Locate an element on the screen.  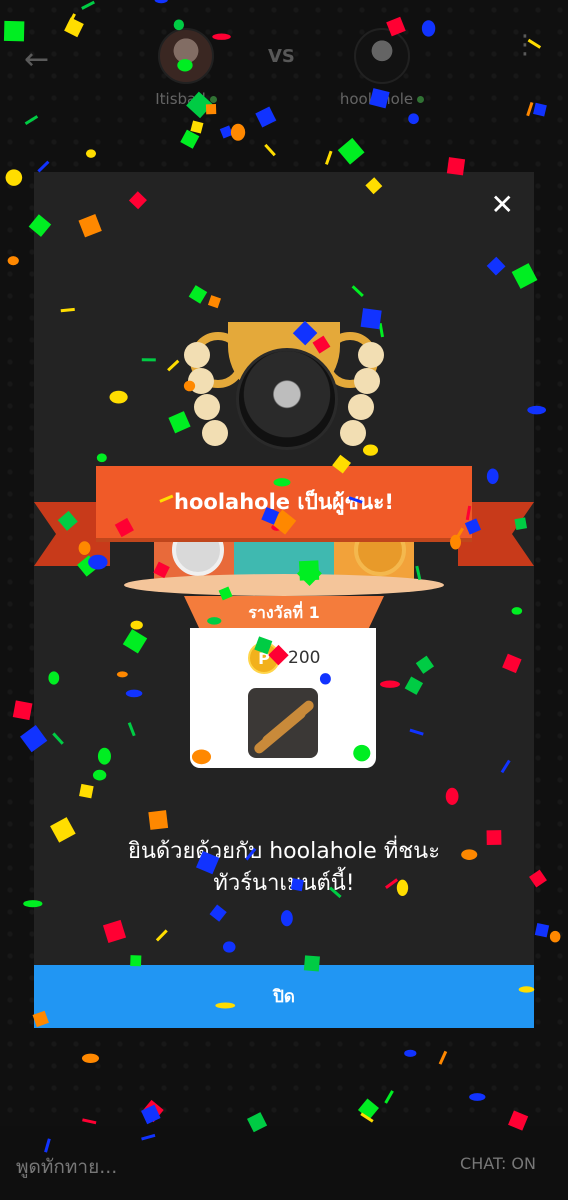
reward-card: P 200 is located at coordinates (283, 698).